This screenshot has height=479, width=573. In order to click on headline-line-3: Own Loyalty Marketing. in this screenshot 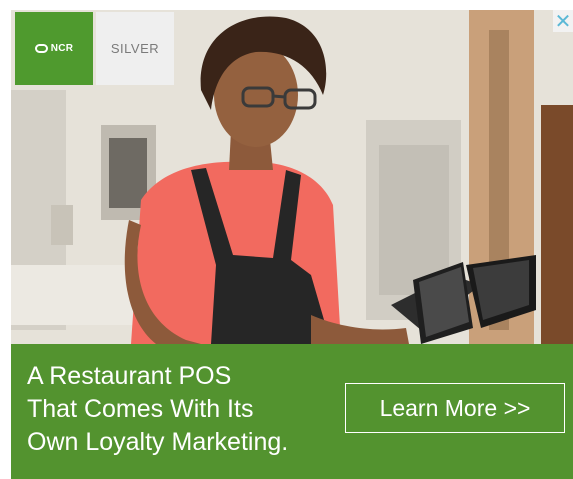, I will do `click(158, 442)`.